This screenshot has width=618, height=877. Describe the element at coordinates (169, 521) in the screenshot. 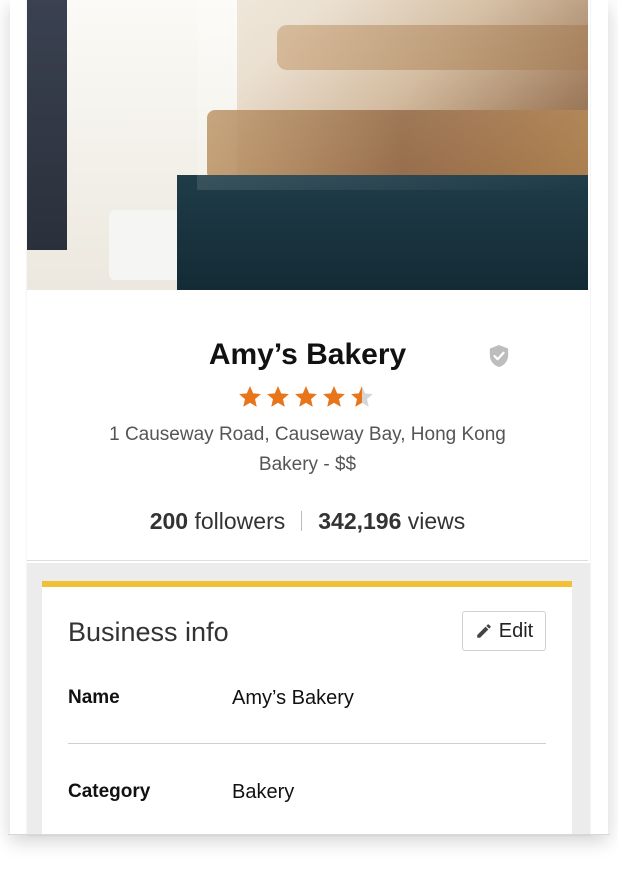

I see `followers-count: 200` at that location.